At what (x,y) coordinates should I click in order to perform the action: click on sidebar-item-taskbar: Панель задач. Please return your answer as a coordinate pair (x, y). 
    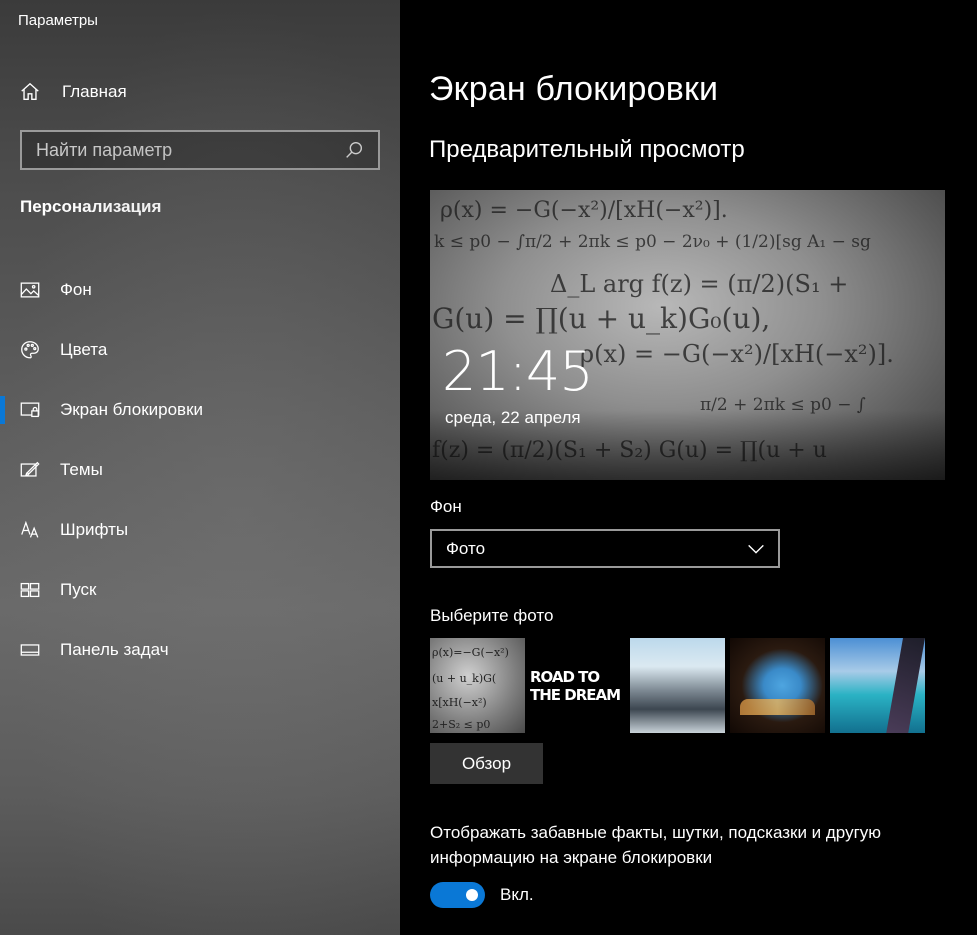
    Looking at the image, I should click on (200, 650).